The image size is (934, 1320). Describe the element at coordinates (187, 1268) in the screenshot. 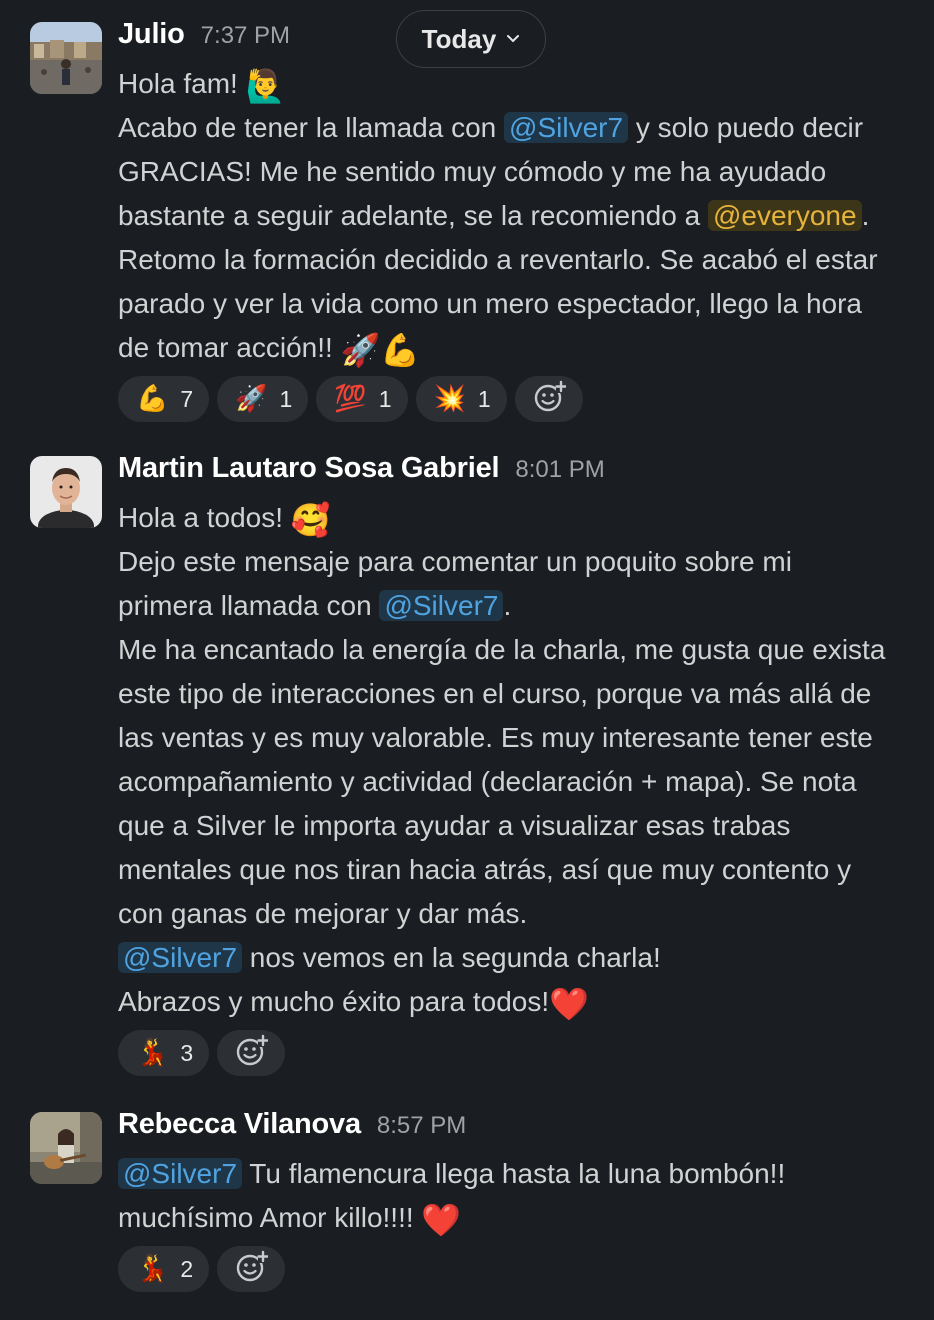

I see `reaction-count: 2` at that location.